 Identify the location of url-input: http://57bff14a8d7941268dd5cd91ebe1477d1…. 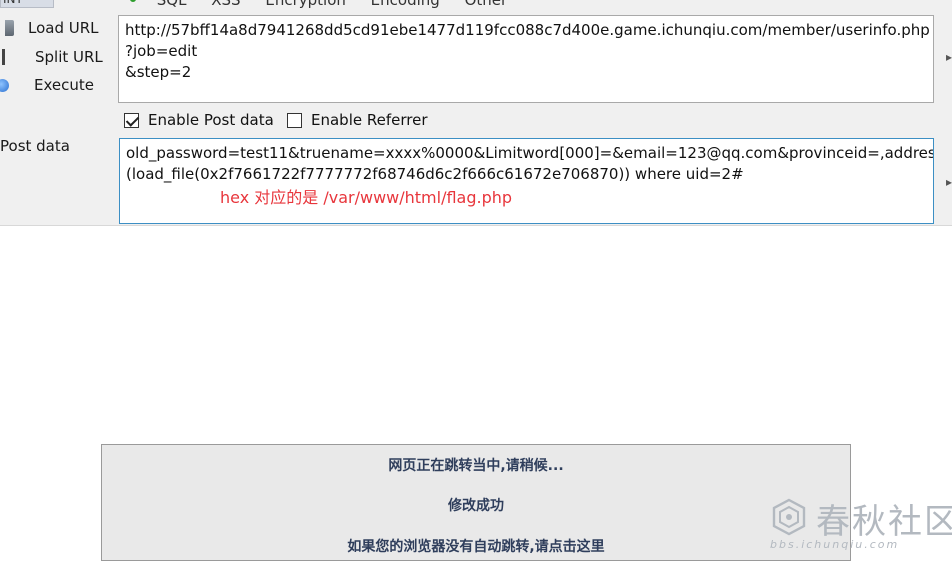
(526, 59).